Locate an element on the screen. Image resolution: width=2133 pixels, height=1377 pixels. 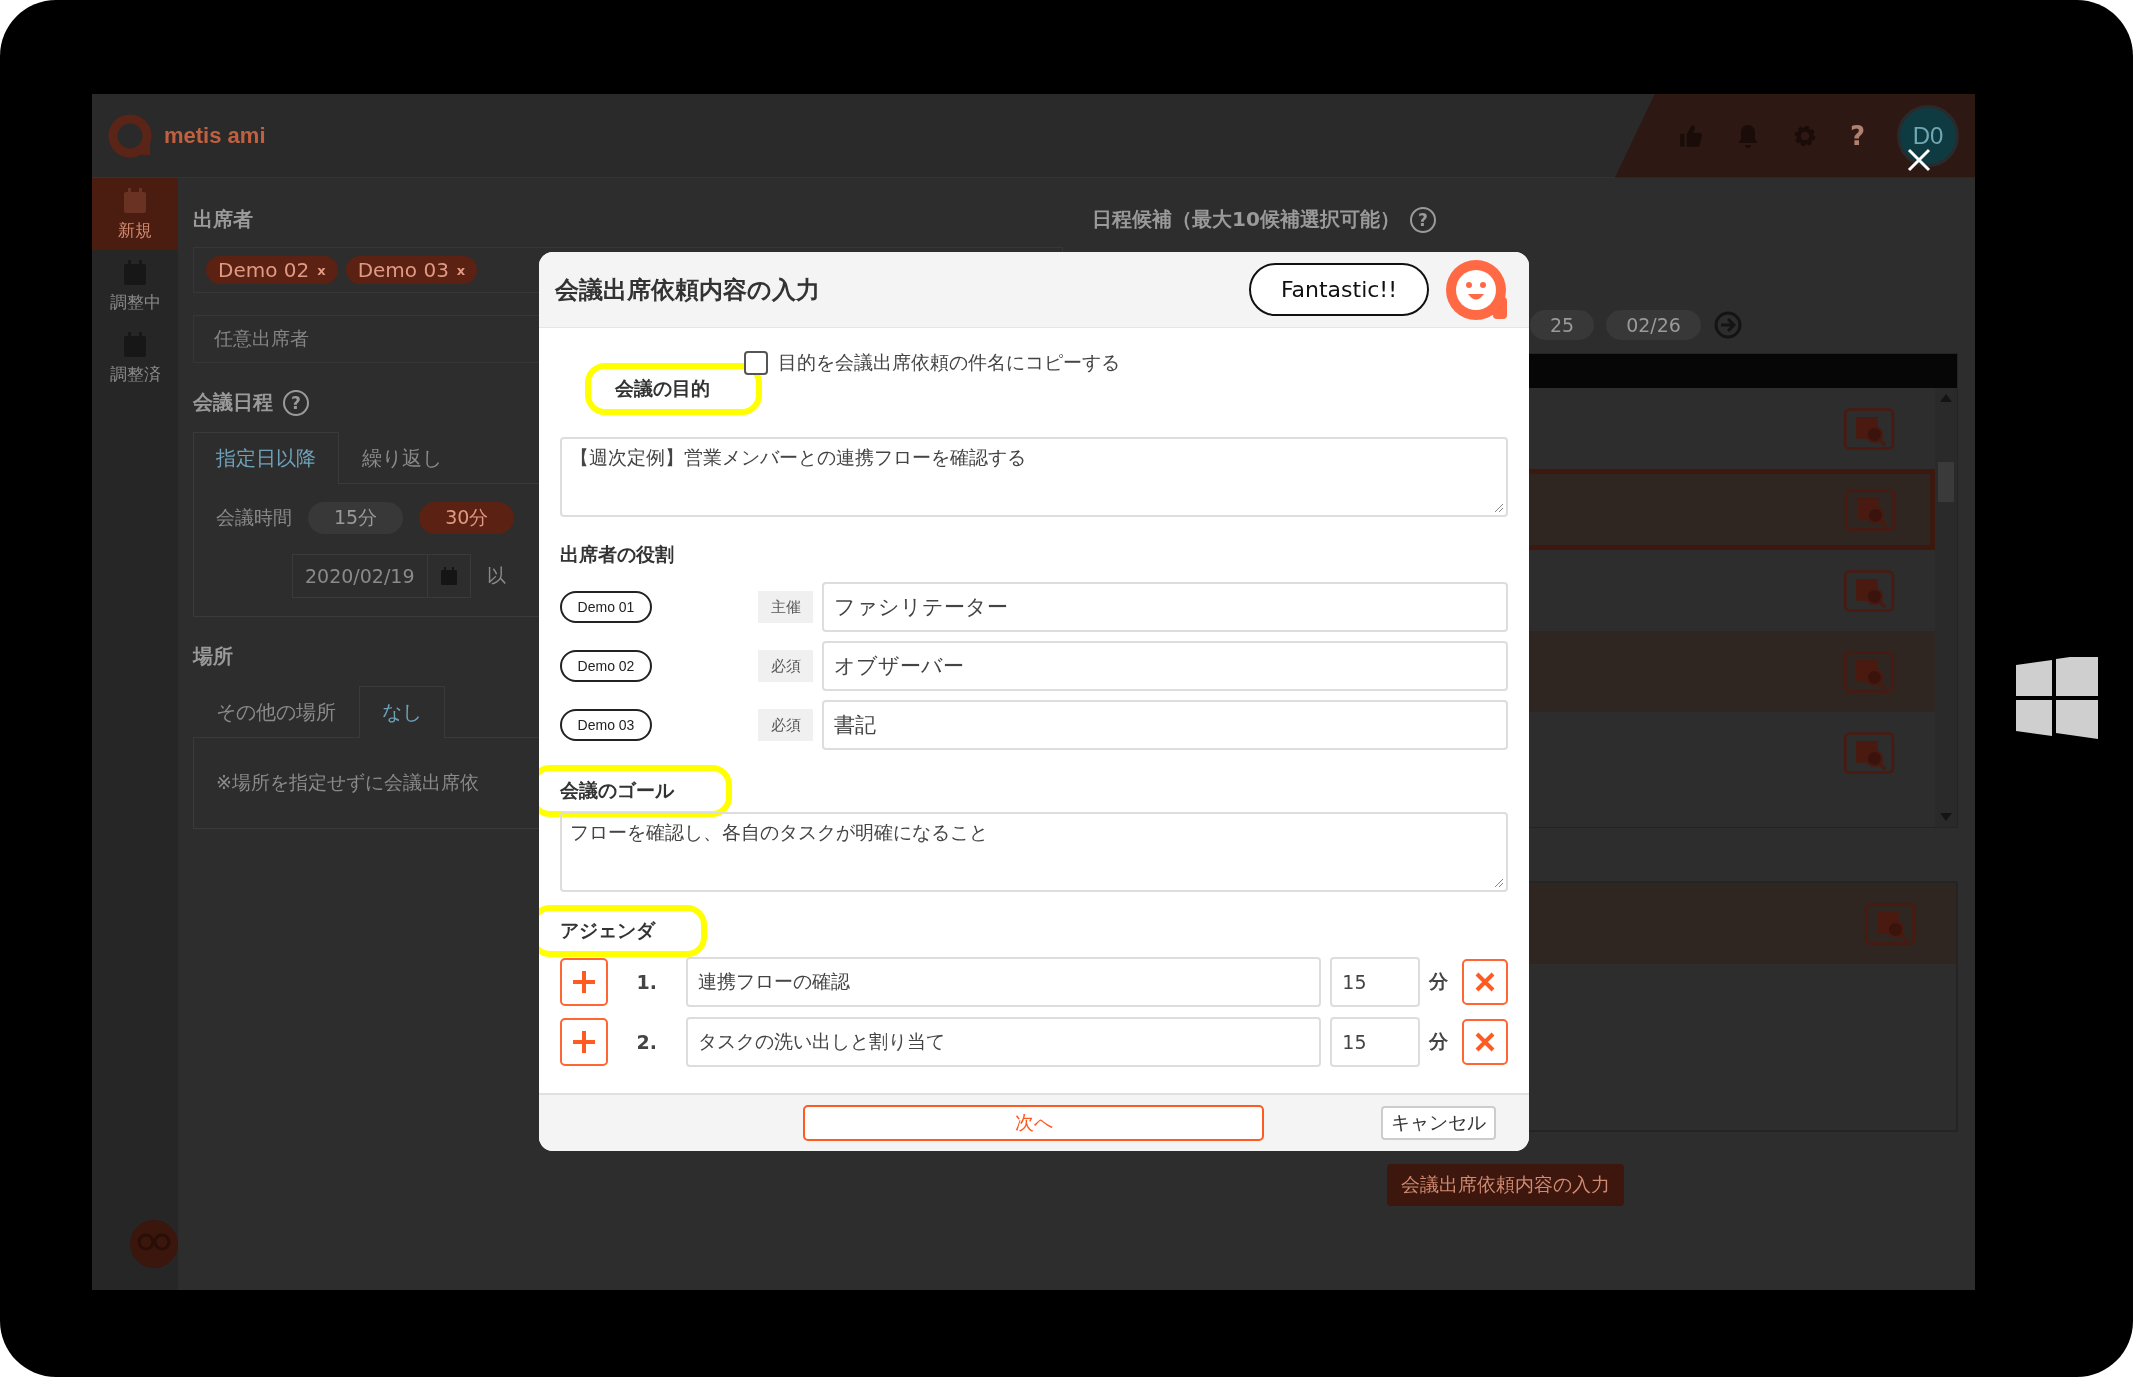
logo-text: metis ami is located at coordinates (215, 135).